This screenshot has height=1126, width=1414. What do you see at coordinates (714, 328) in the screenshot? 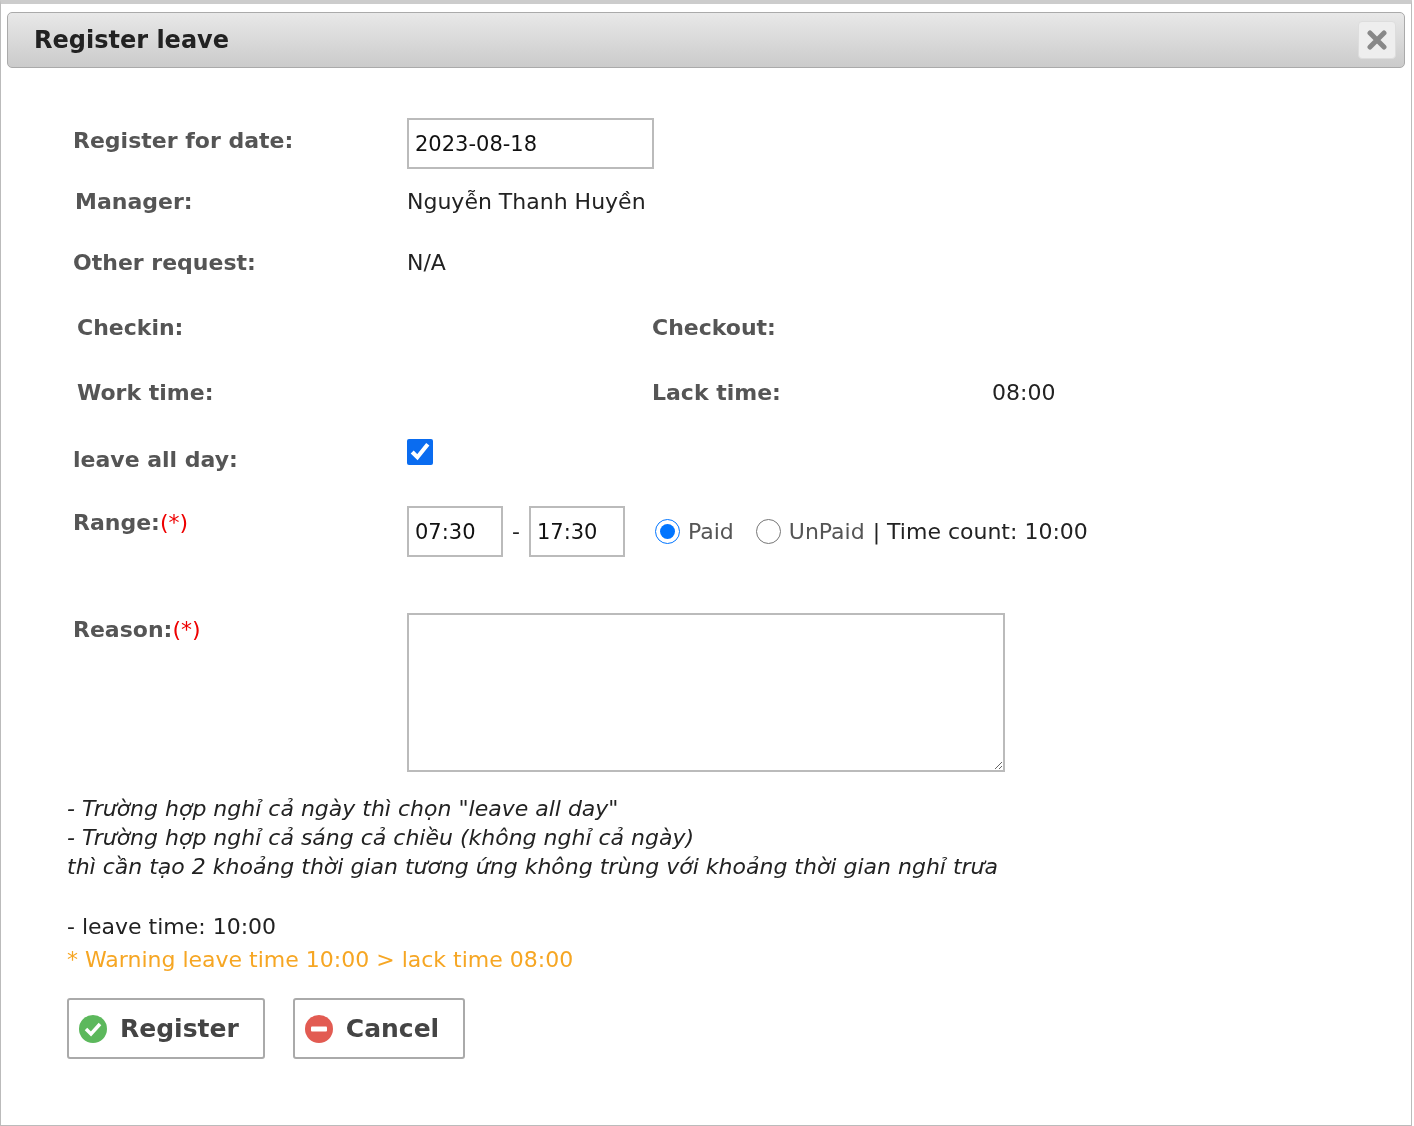
I see `field-label: Checkout:` at bounding box center [714, 328].